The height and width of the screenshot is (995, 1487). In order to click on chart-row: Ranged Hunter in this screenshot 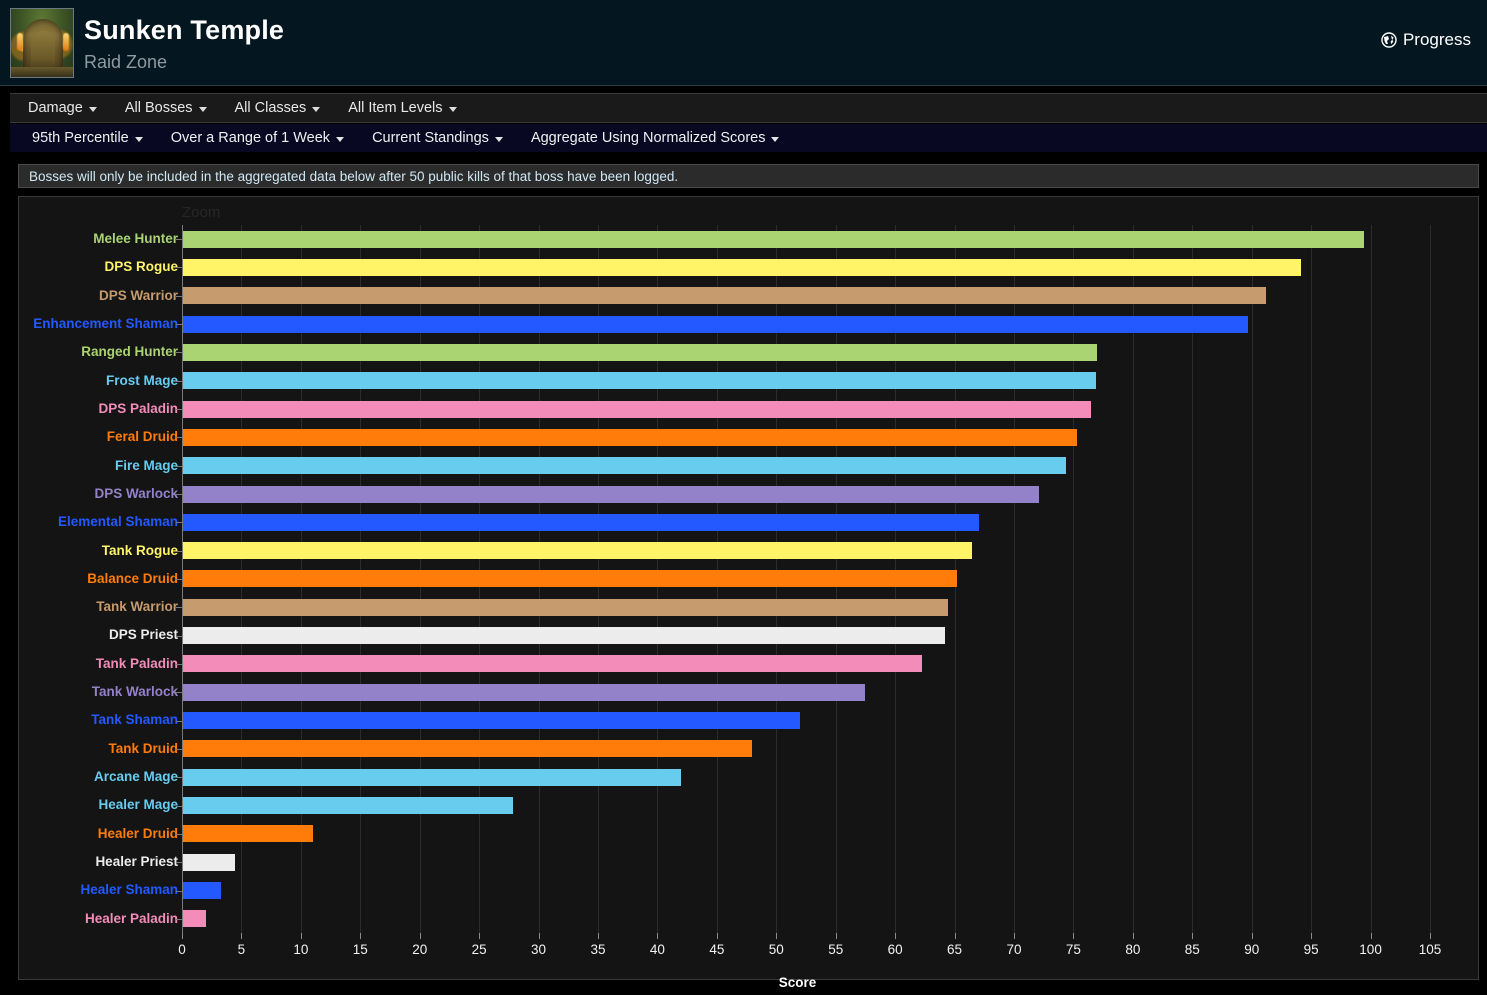, I will do `click(755, 352)`.